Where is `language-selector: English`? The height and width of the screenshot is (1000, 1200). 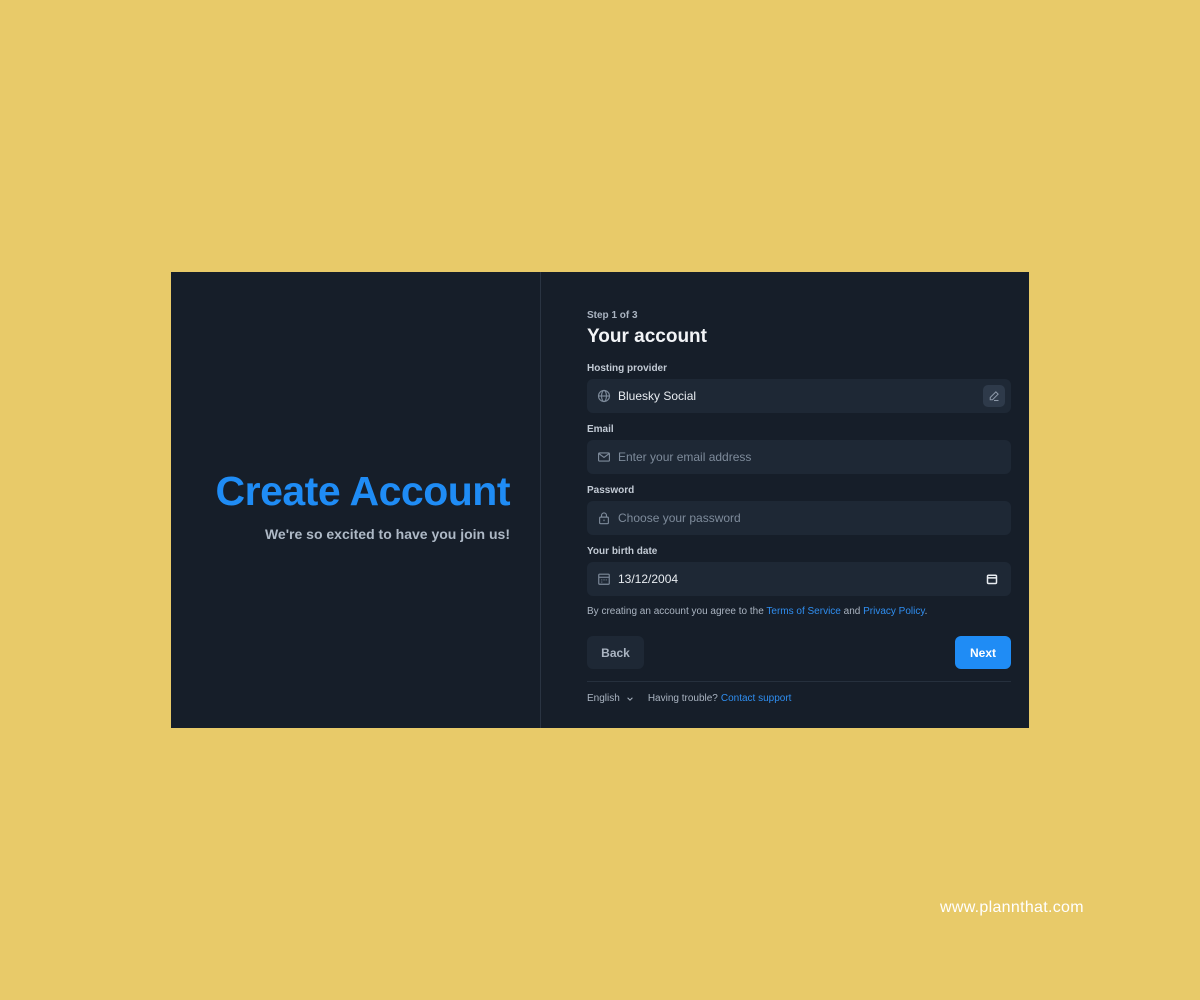
language-selector: English is located at coordinates (610, 698).